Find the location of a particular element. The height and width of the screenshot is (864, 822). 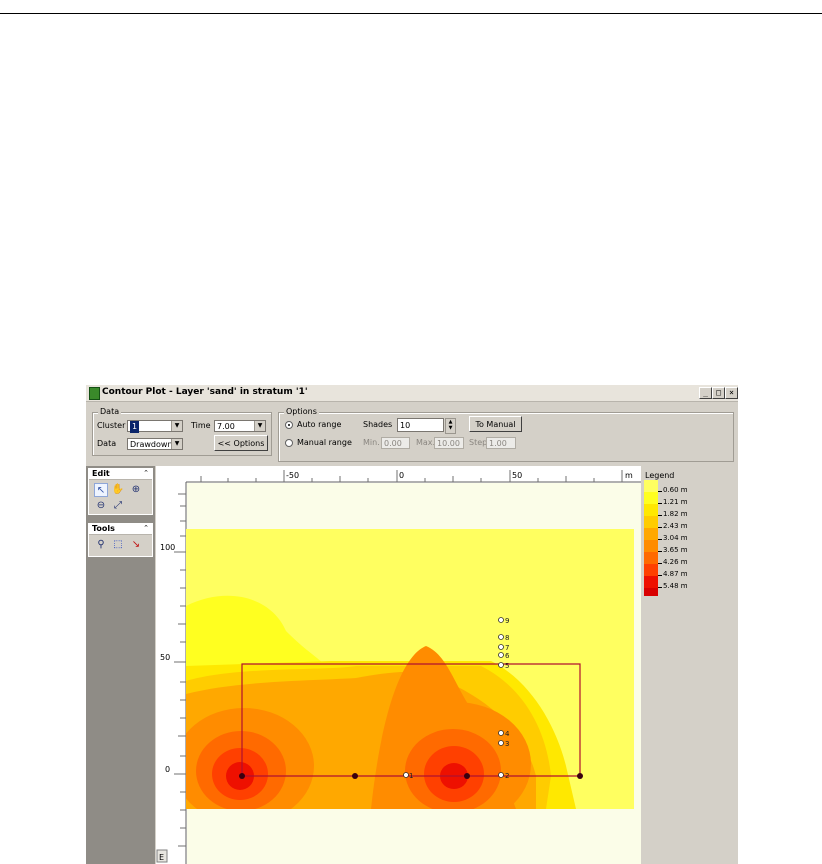

step-label: Step is located at coordinates (478, 442).